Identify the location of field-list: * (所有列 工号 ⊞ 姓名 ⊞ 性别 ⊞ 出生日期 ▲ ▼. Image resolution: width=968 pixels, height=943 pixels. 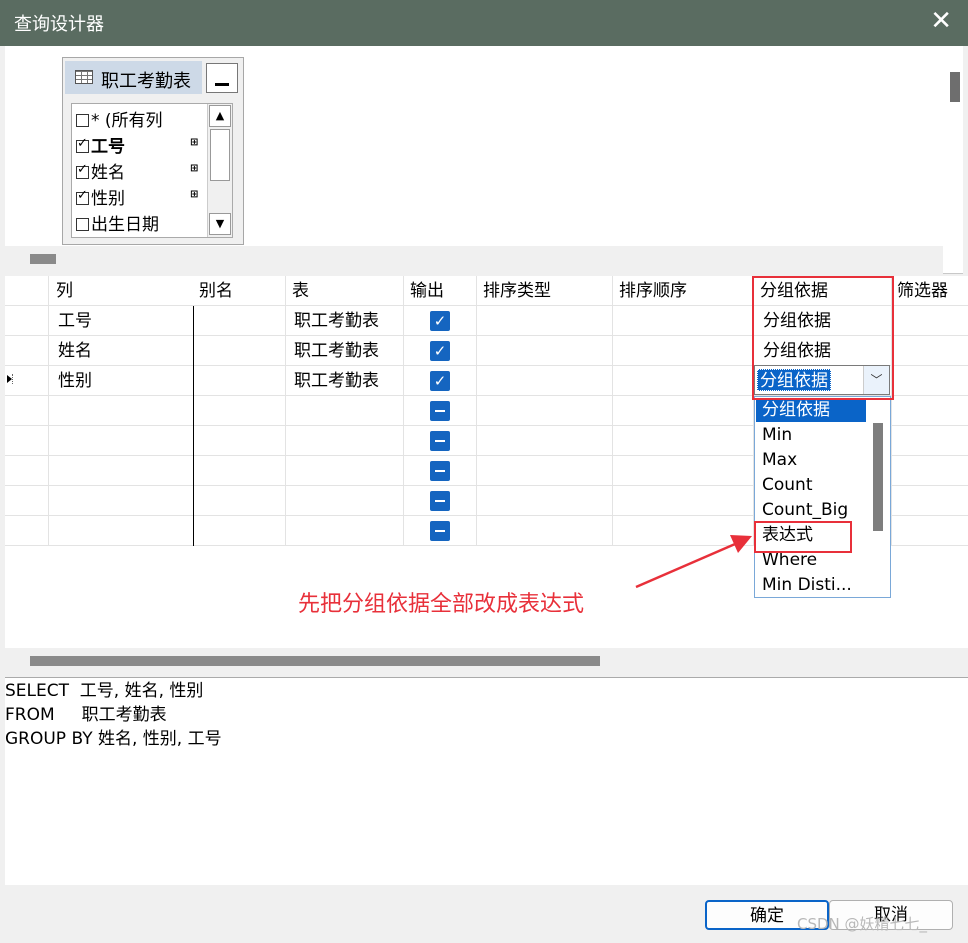
(152, 170).